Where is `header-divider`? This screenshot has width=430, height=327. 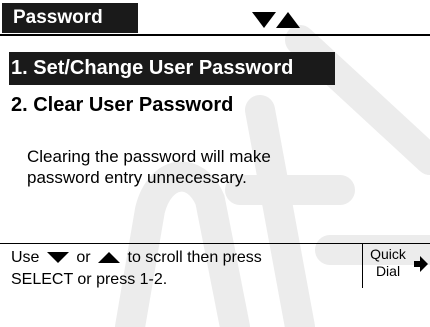
header-divider is located at coordinates (215, 35).